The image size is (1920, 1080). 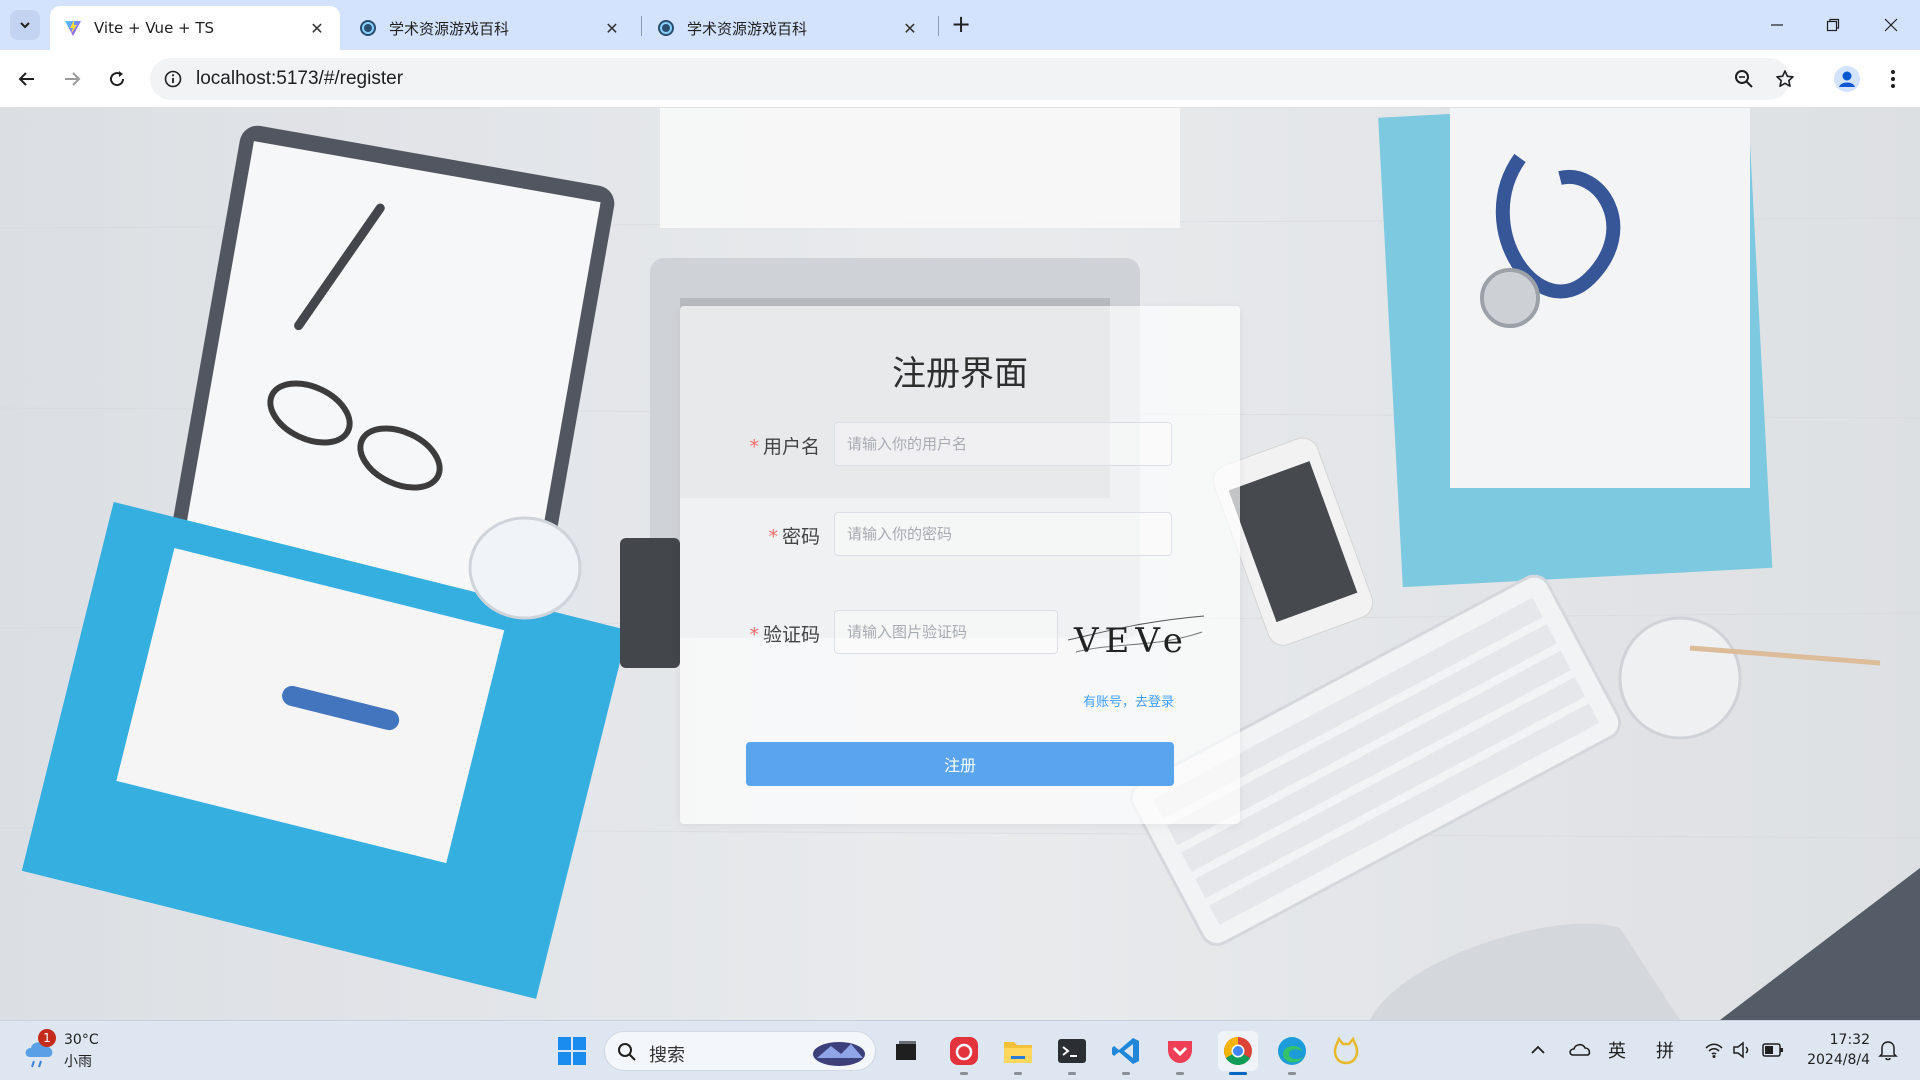 I want to click on password-row: * 密码, so click(x=960, y=534).